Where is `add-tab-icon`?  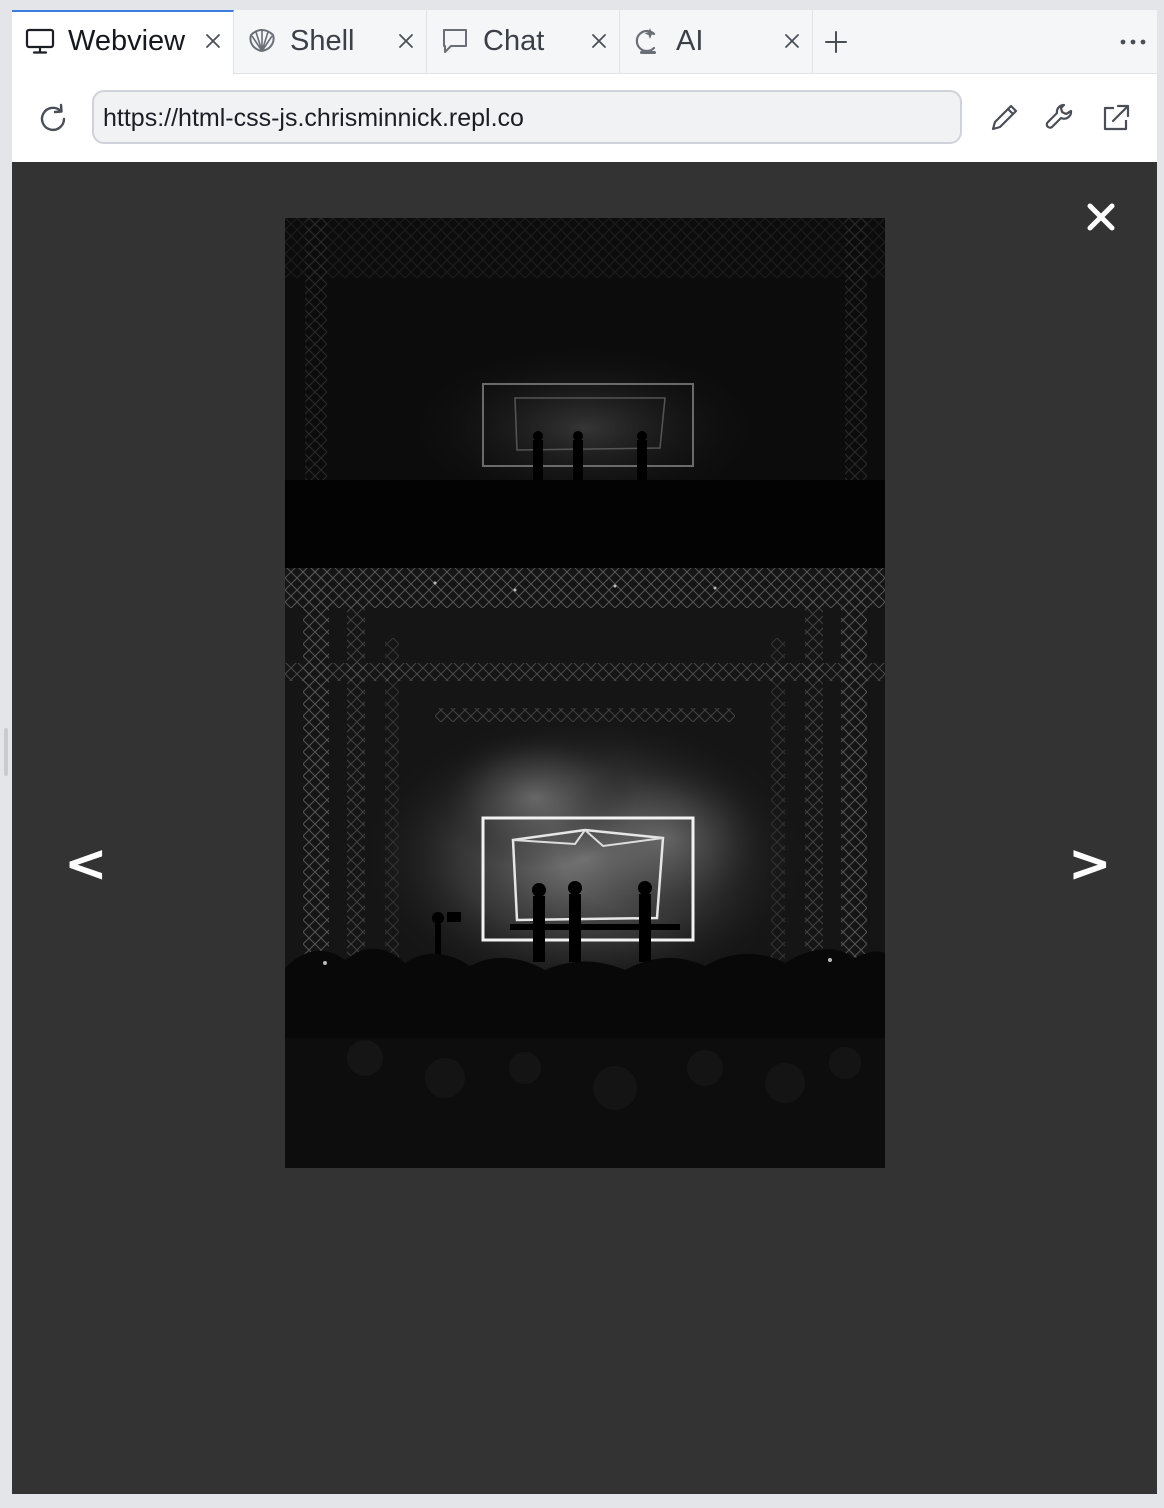 add-tab-icon is located at coordinates (836, 42).